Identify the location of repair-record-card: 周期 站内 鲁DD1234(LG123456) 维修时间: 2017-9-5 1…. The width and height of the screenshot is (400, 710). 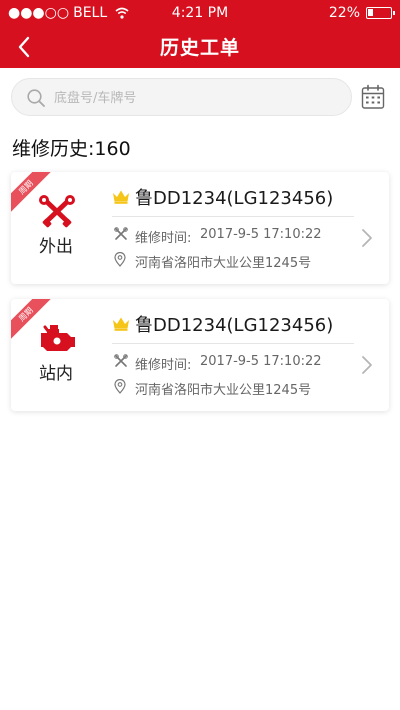
(200, 355).